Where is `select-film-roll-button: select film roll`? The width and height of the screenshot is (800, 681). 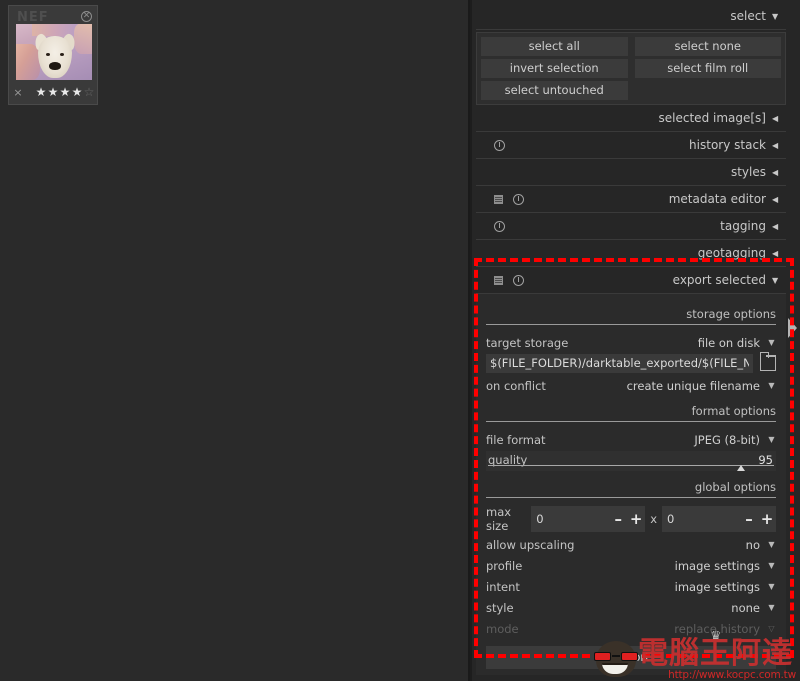 select-film-roll-button: select film roll is located at coordinates (707, 68).